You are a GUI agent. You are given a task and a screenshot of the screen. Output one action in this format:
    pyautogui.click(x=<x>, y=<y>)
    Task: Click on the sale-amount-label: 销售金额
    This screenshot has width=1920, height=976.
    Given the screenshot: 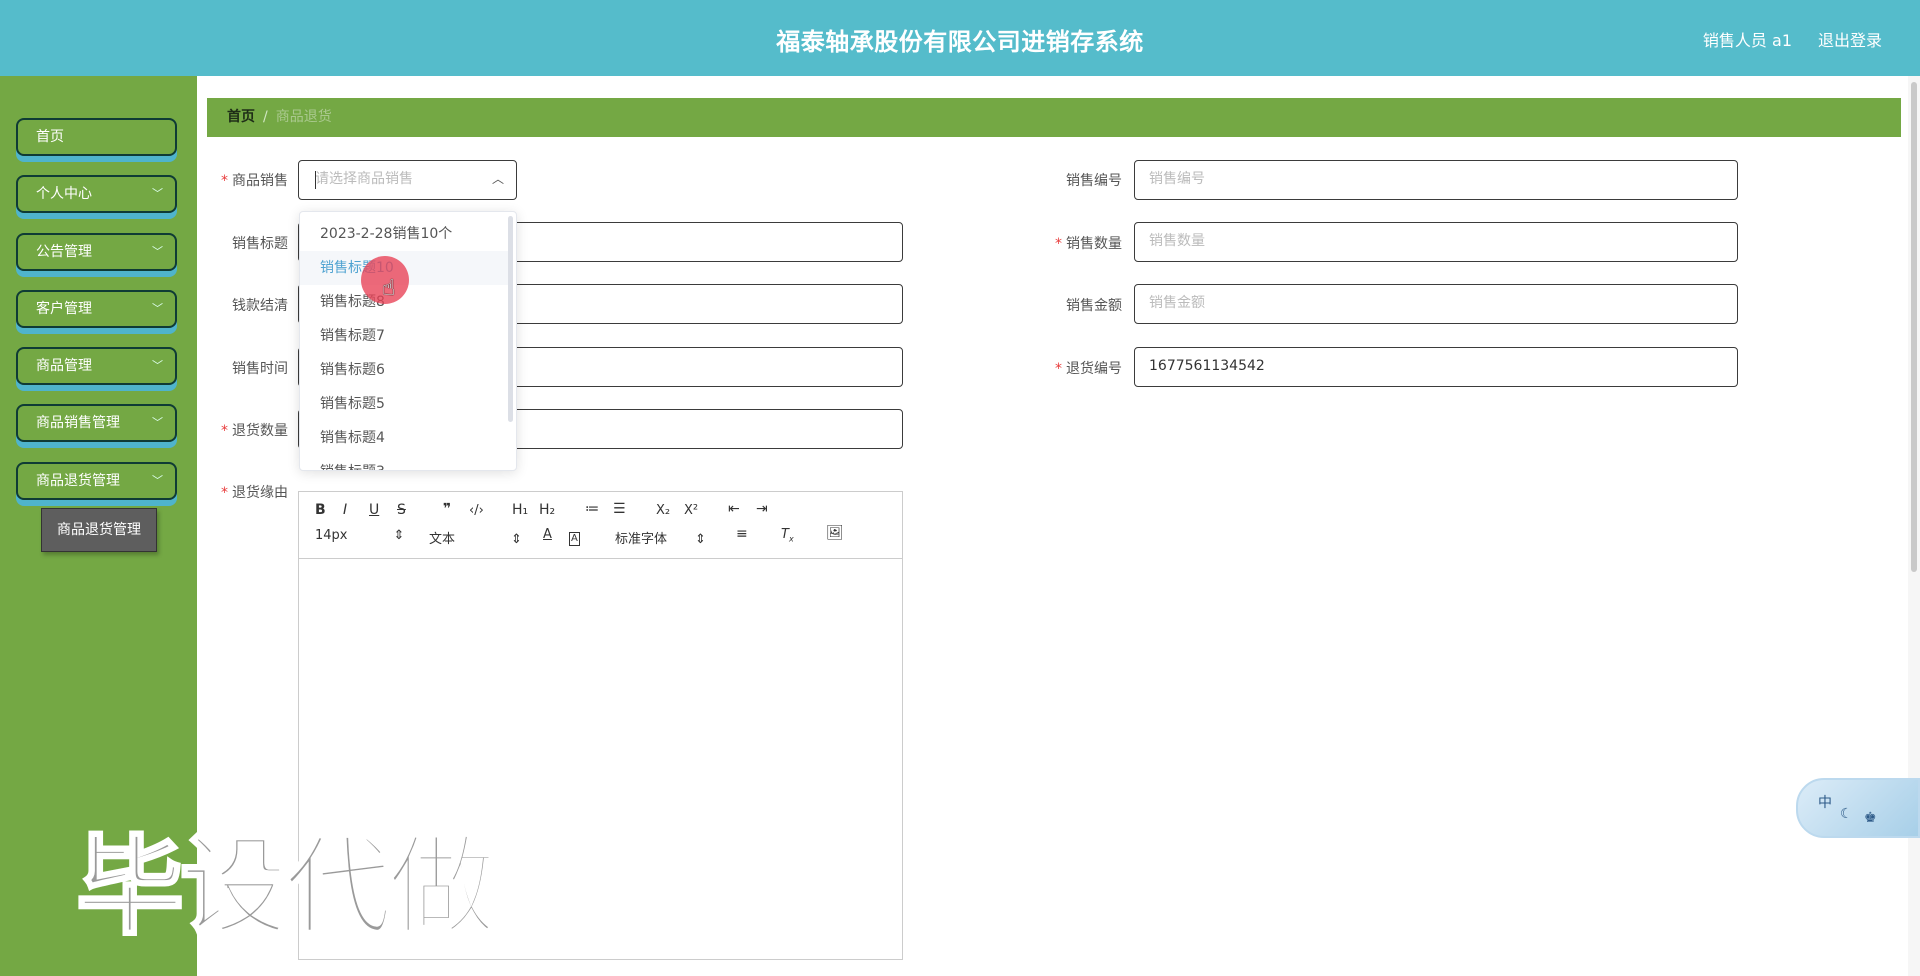 What is the action you would take?
    pyautogui.click(x=1094, y=306)
    